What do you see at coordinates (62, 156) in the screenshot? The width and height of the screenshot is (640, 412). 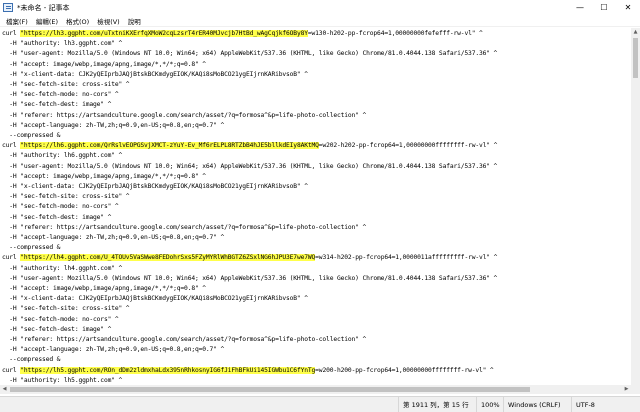 I see `line-text: -H "authority: lh6.ggpht.com" ^` at bounding box center [62, 156].